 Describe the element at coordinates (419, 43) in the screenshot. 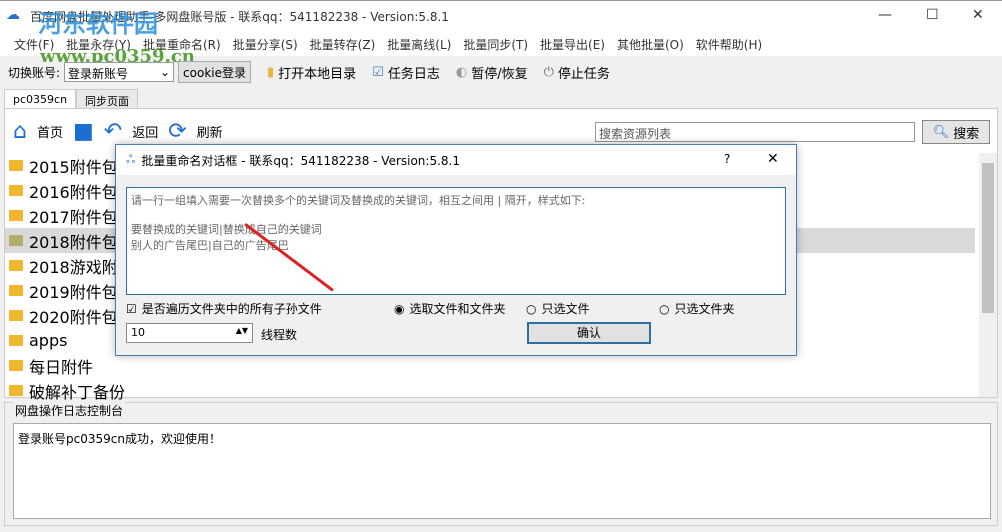

I see `menu-batch-offline: 批量离线(L)` at that location.